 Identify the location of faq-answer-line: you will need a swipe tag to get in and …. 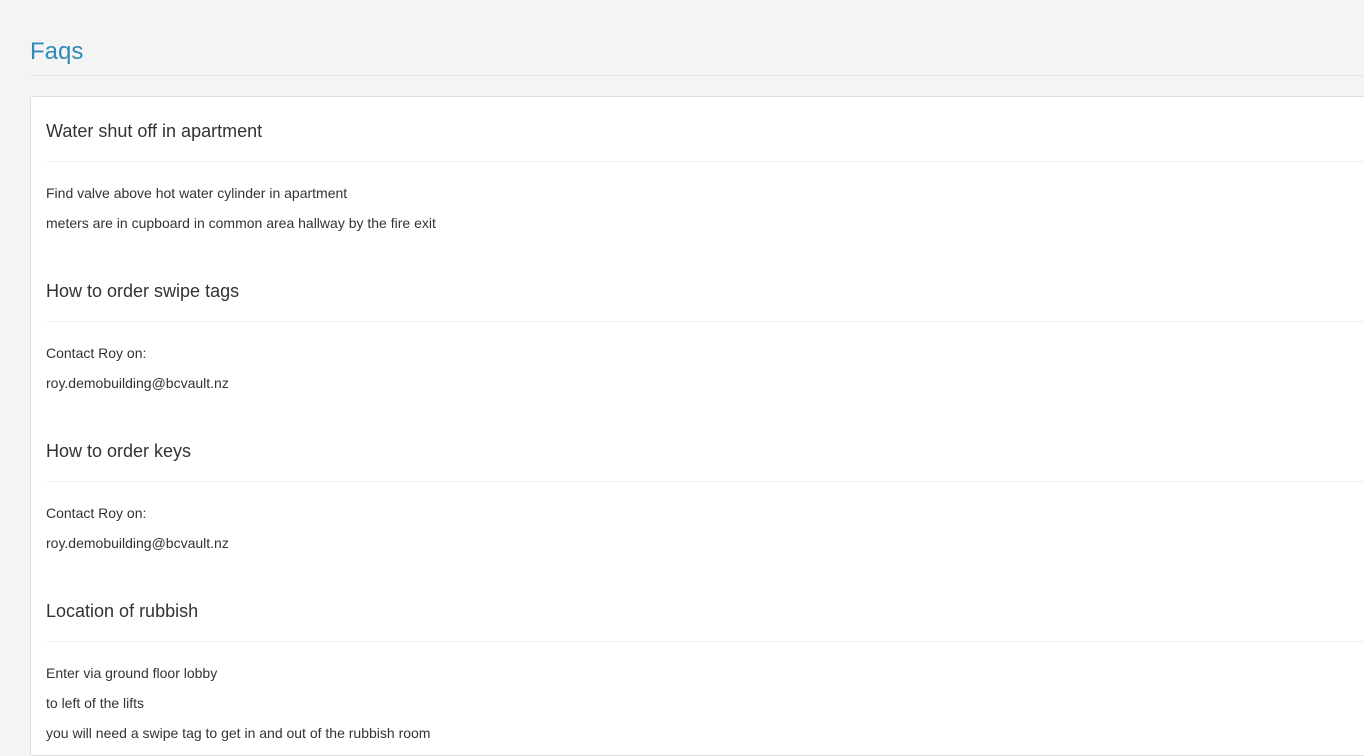
(238, 733).